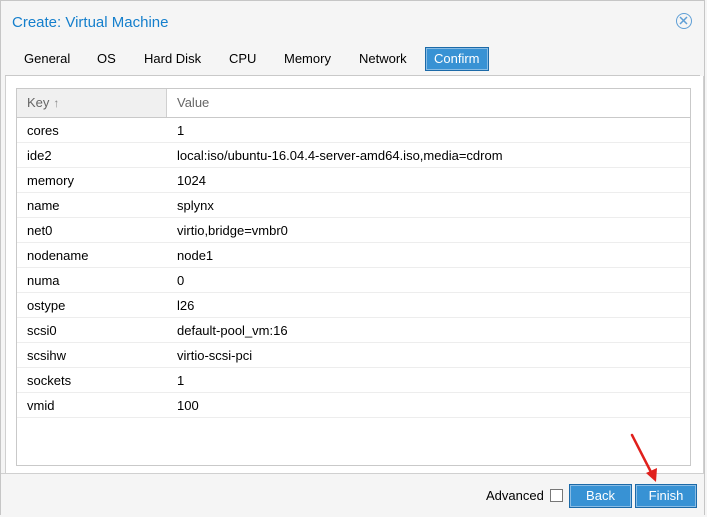 This screenshot has width=707, height=517. I want to click on tab-hard-disk: Hard Disk, so click(172, 59).